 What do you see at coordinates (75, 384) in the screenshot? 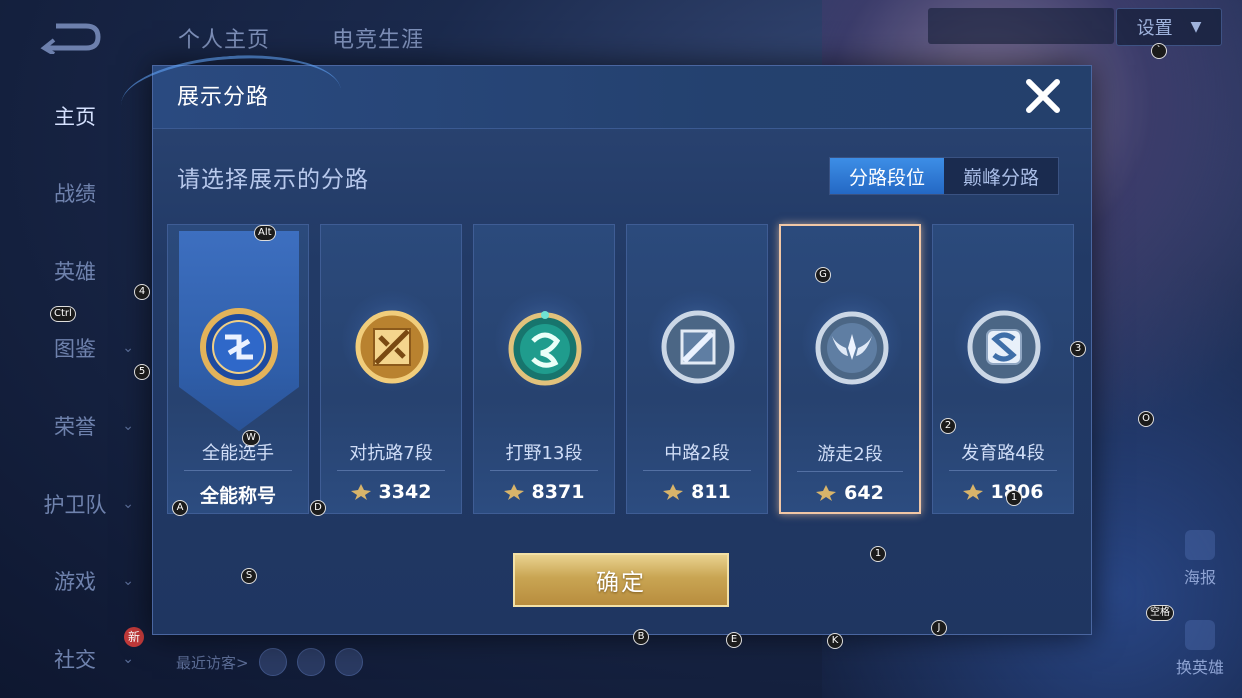
I see `sidebar: 主页 战绩 英雄 图鉴 ⌄ 荣誉 ⌄ 护卫队 ⌄ 游戏 ⌄ 社交 ⌄` at bounding box center [75, 384].